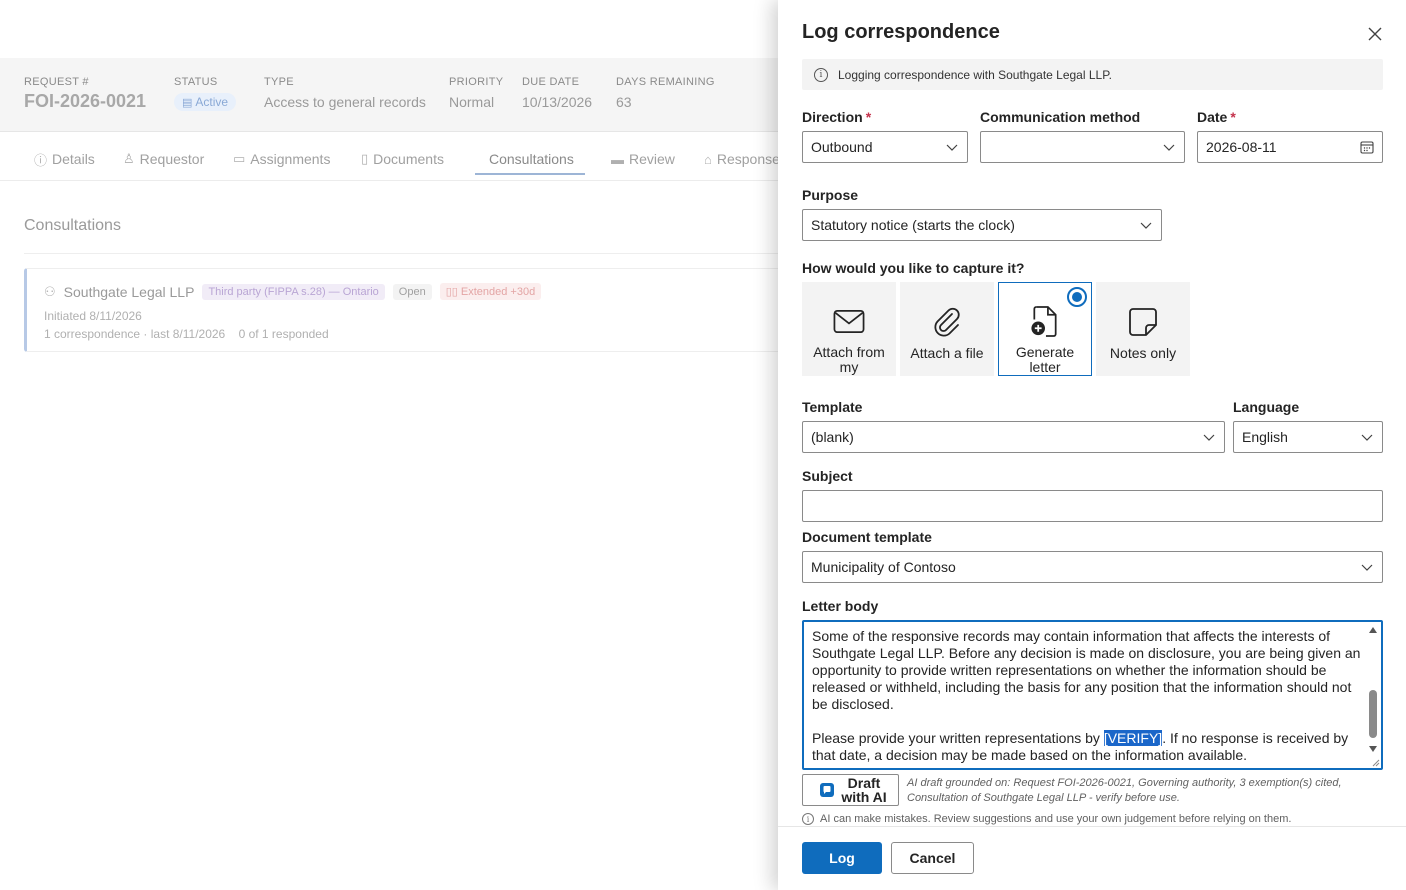 Image resolution: width=1406 pixels, height=890 pixels. What do you see at coordinates (345, 102) in the screenshot?
I see `type-value: Access to general records` at bounding box center [345, 102].